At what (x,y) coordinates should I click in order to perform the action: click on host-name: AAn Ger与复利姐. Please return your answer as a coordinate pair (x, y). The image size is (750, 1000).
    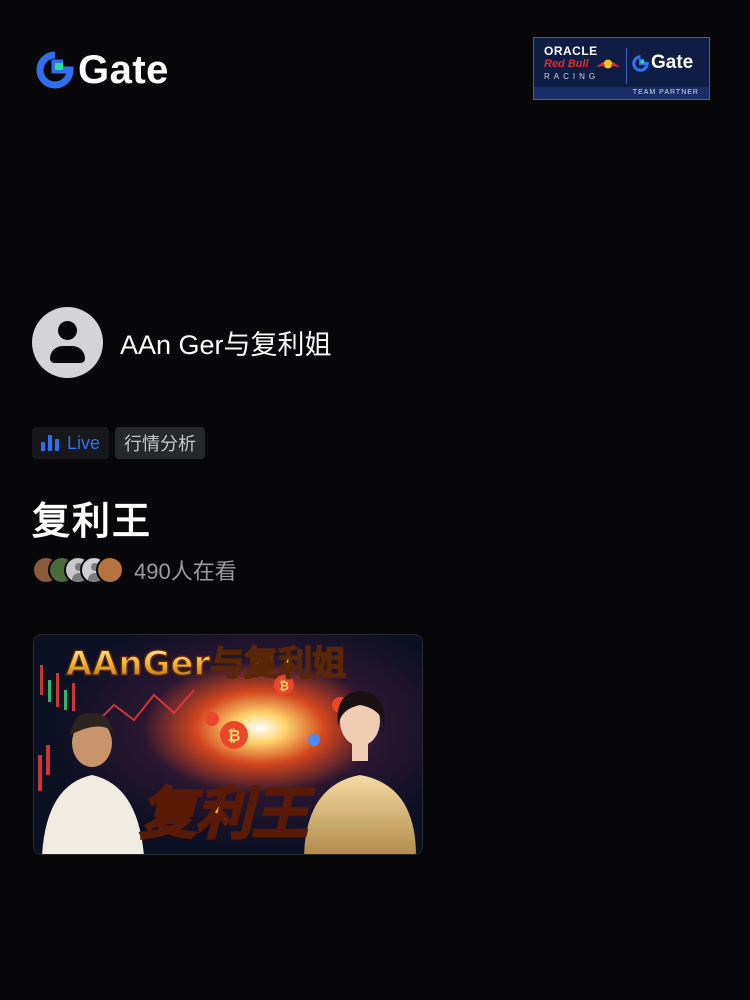
    Looking at the image, I should click on (226, 342).